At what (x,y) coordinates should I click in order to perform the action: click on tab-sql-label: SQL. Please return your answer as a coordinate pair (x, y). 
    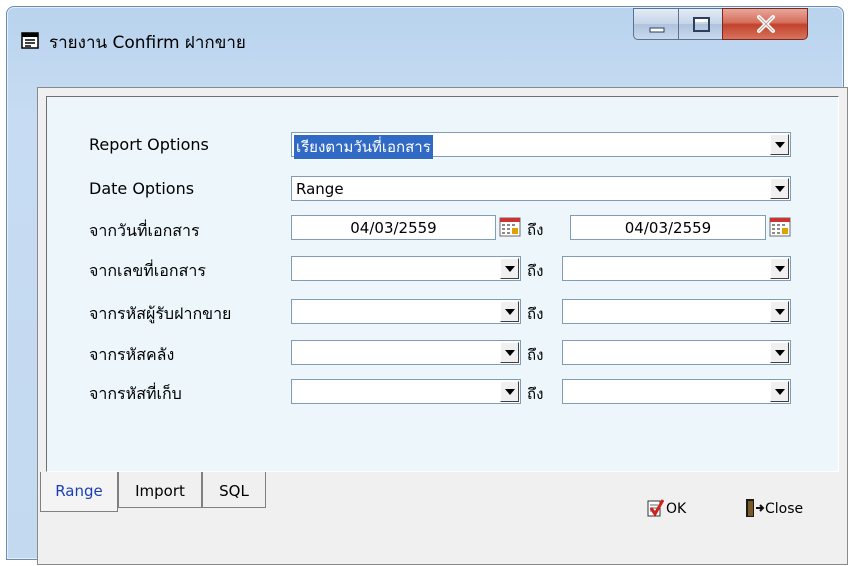
    Looking at the image, I should click on (234, 491).